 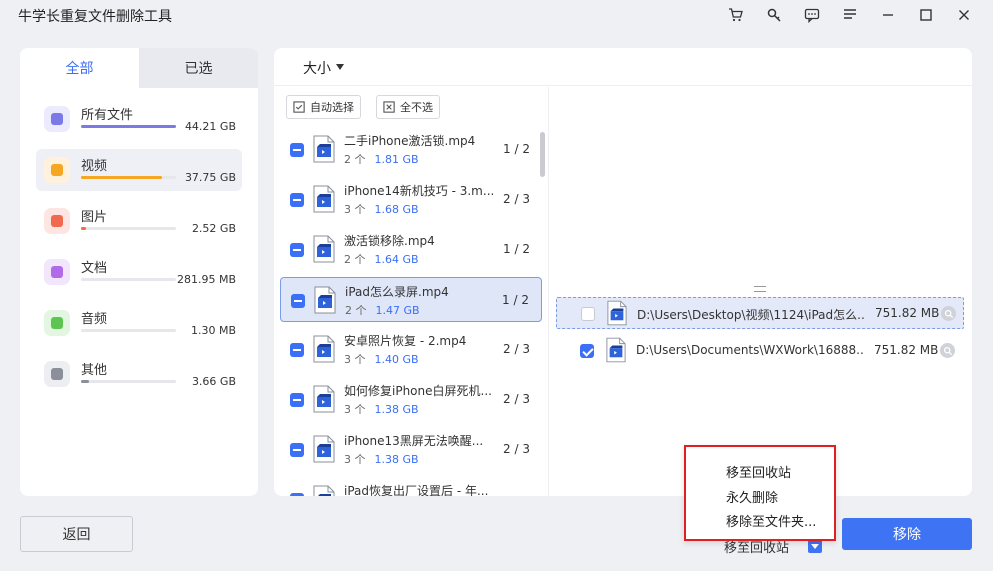 I want to click on group-row: 激活锁移除.mp4 2 个 1.64 GB 1 / 2, so click(x=411, y=249).